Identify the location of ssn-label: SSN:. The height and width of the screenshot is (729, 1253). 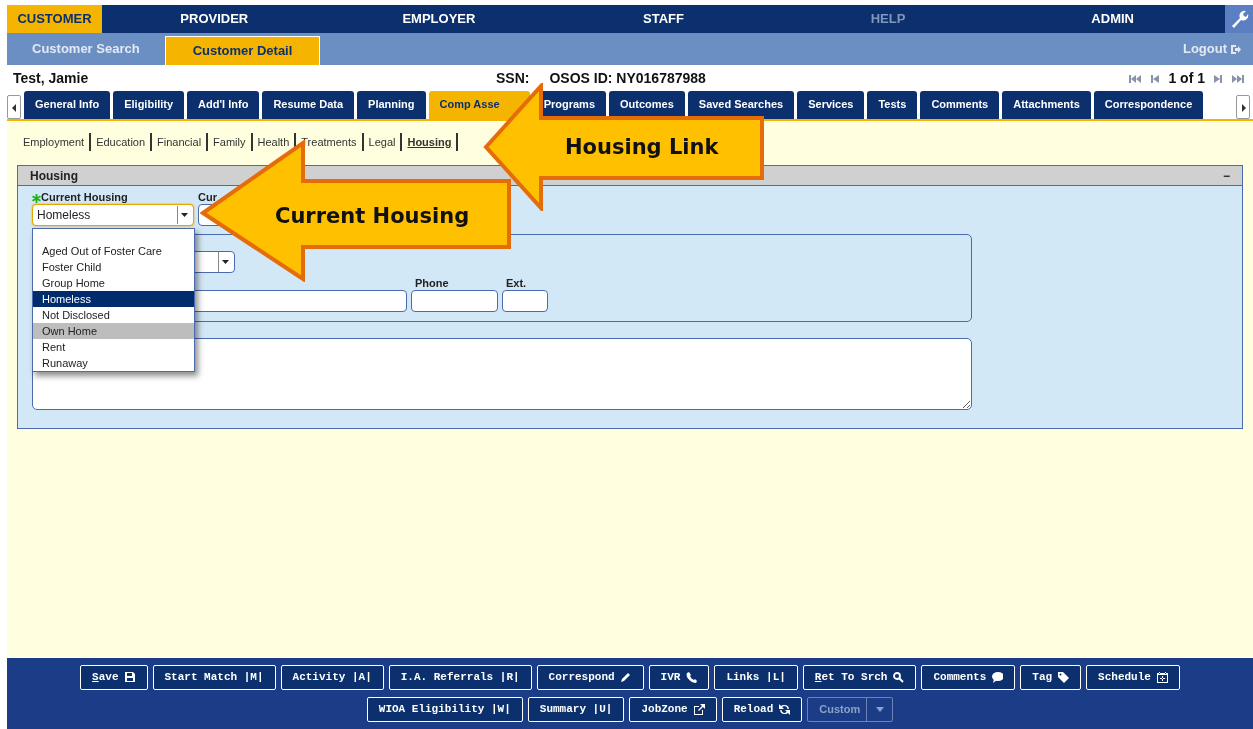
(513, 78).